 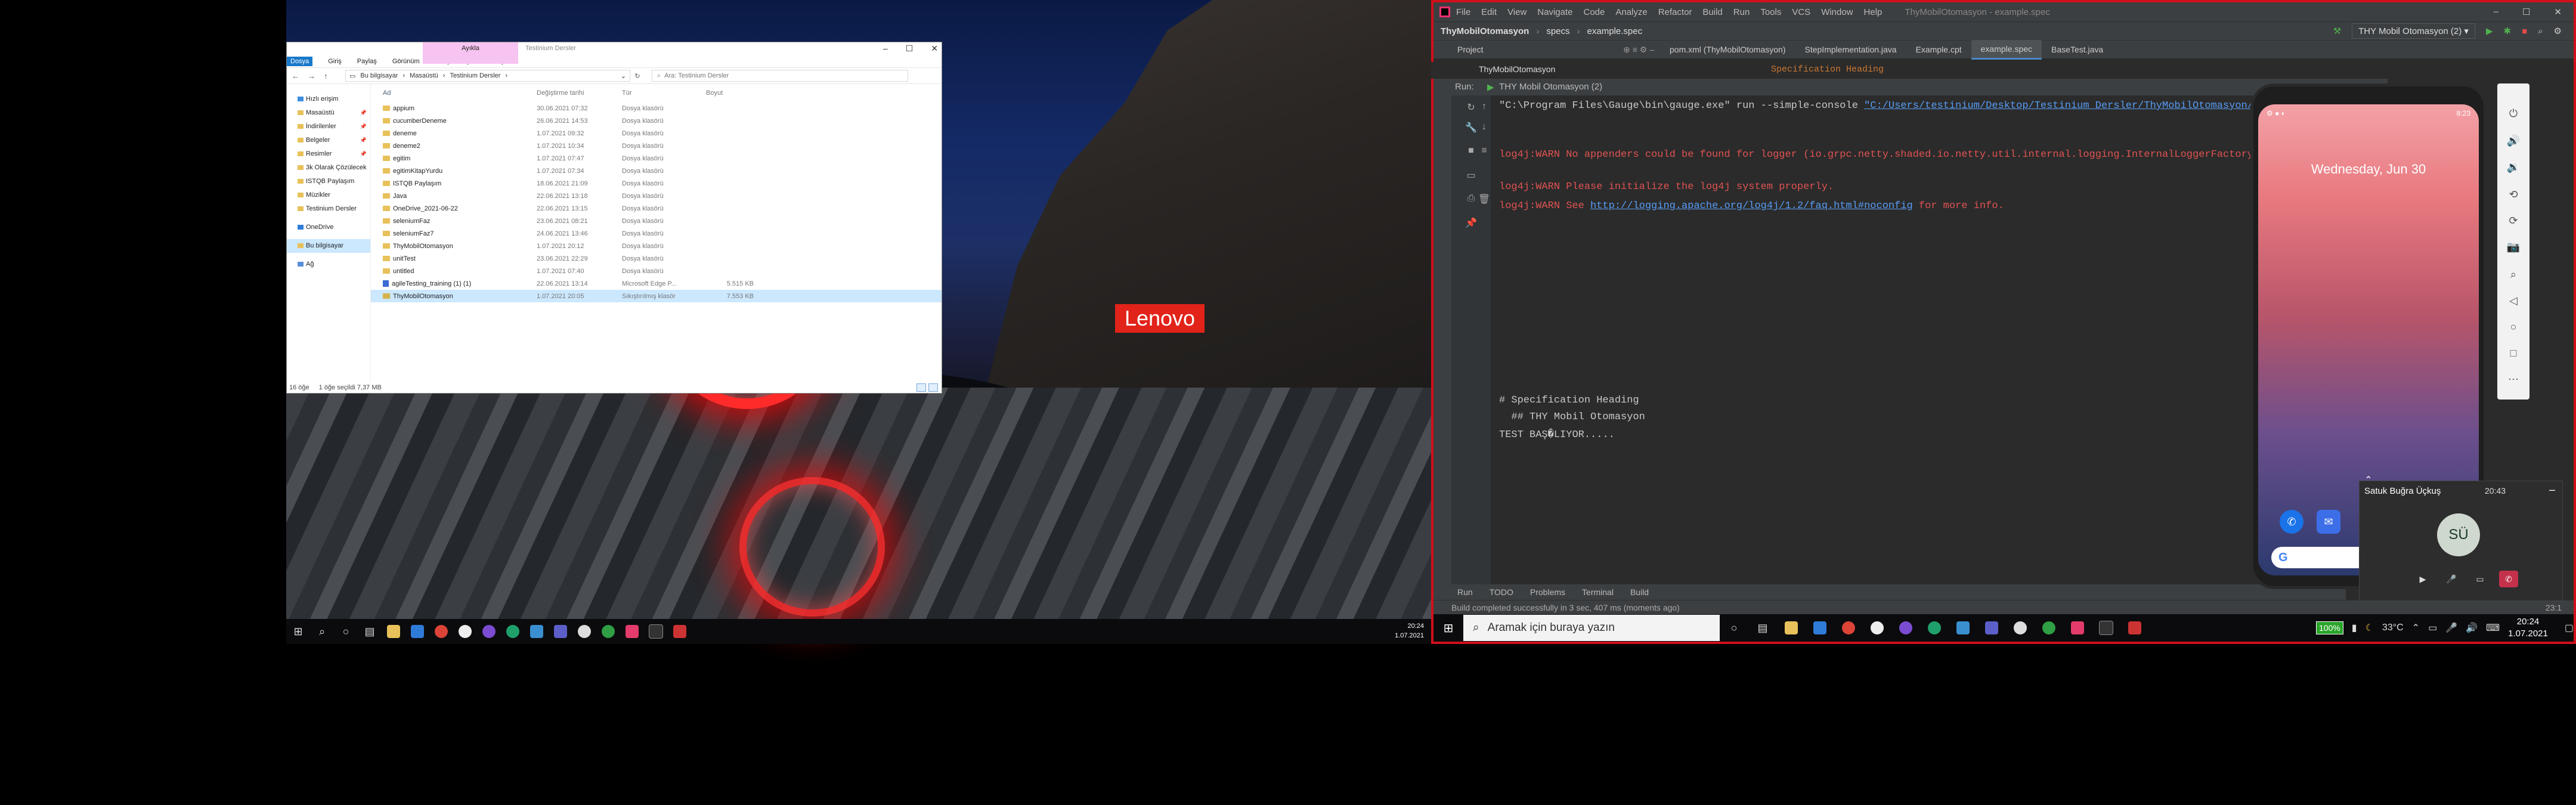 I want to click on tool-tab-problems: Problems, so click(x=1548, y=592).